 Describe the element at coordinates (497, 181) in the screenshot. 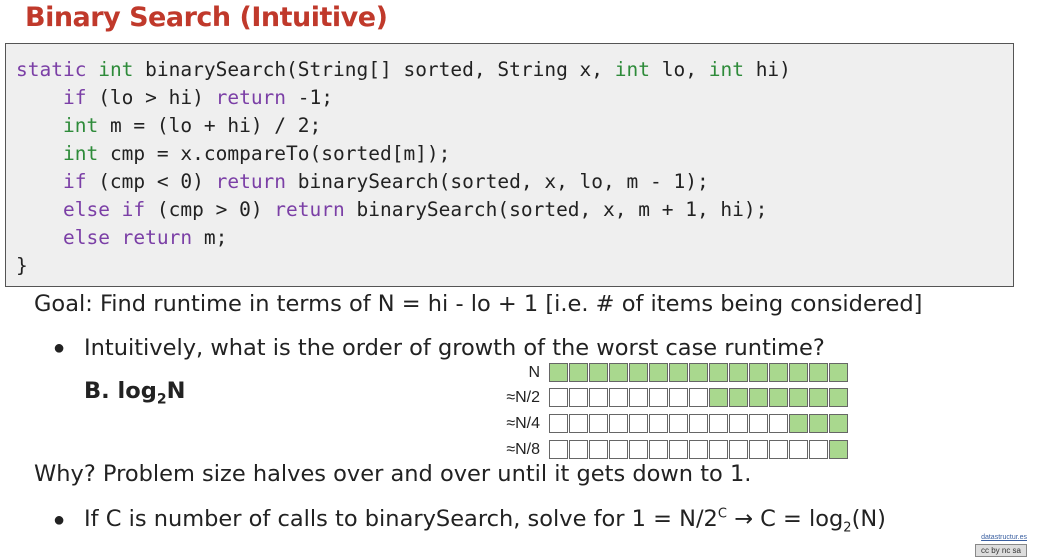

I see `code-text: binarySearch(sorted, x, lo, m - 1);` at that location.